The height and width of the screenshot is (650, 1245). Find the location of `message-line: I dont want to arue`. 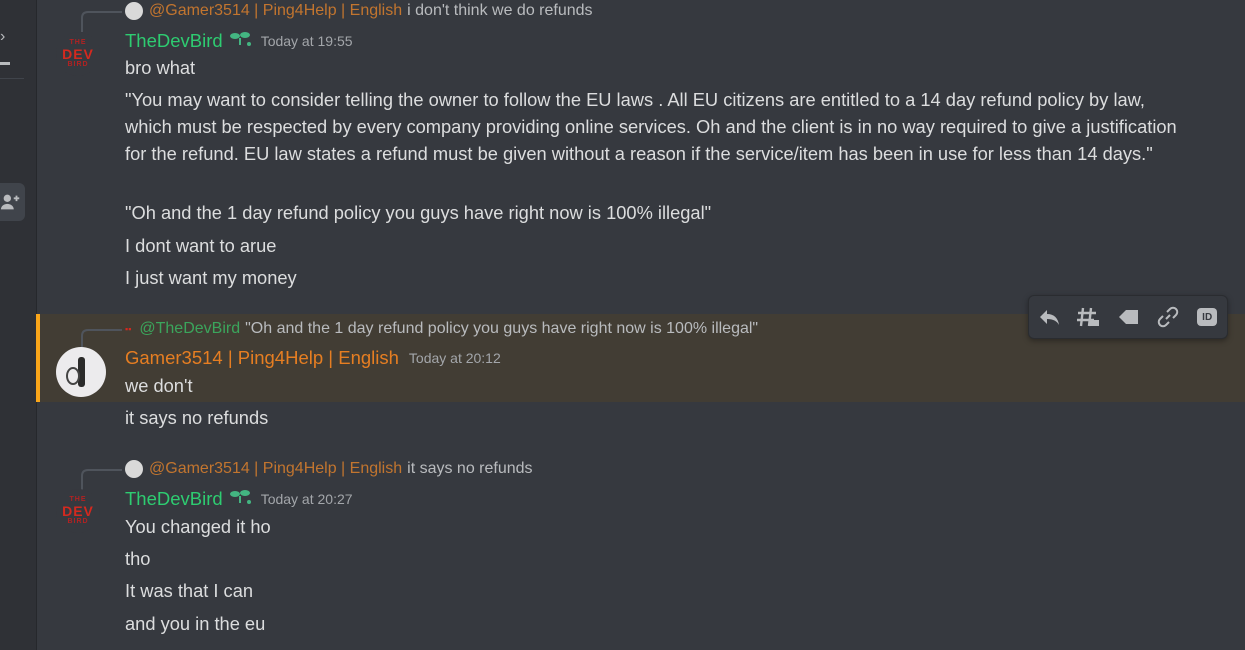

message-line: I dont want to arue is located at coordinates (201, 245).